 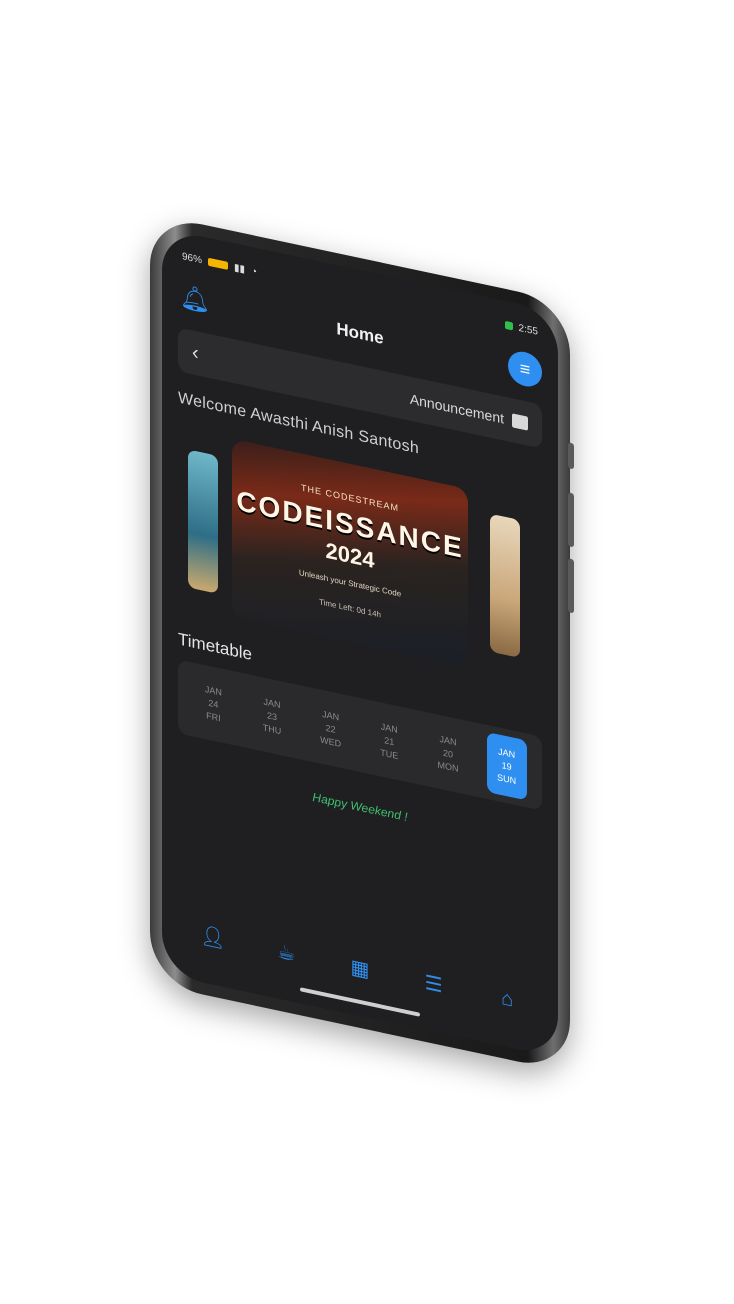 I want to click on camera-indicator-icon, so click(x=508, y=325).